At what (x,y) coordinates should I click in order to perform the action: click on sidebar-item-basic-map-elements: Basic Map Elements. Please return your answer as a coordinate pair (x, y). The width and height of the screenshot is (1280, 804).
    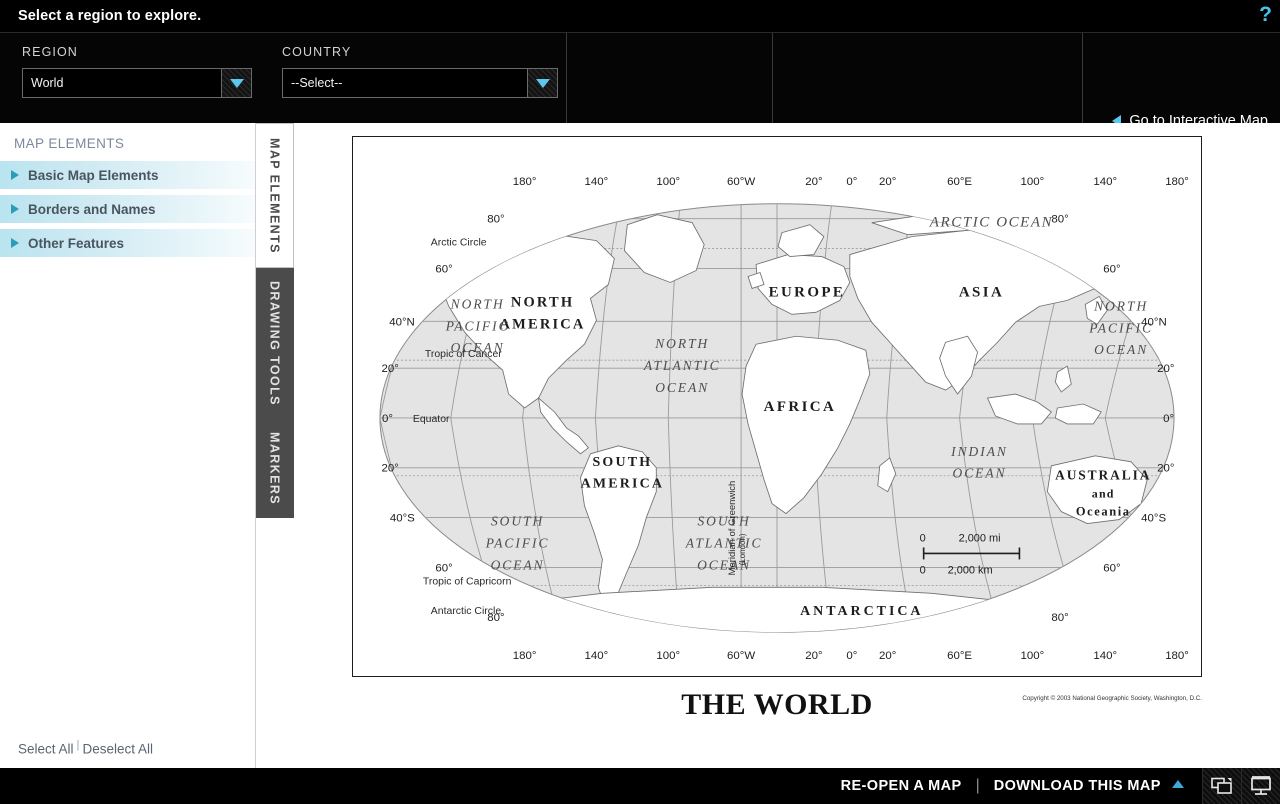
    Looking at the image, I should click on (127, 175).